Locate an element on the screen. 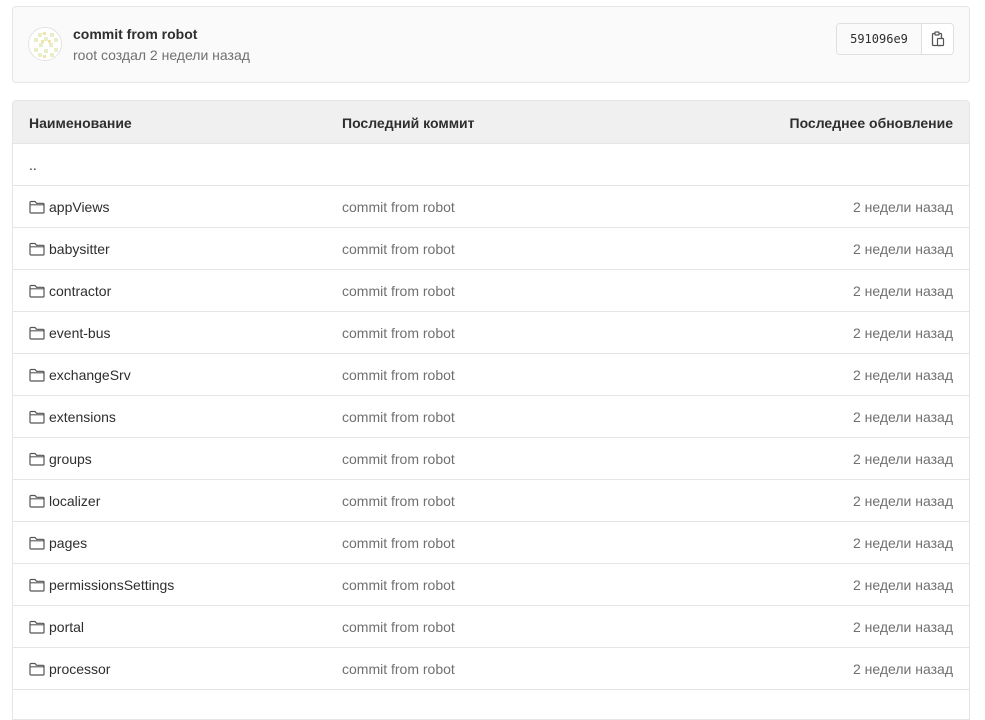 This screenshot has width=985, height=720. commit-meta: root создал 2 недели назад is located at coordinates (161, 55).